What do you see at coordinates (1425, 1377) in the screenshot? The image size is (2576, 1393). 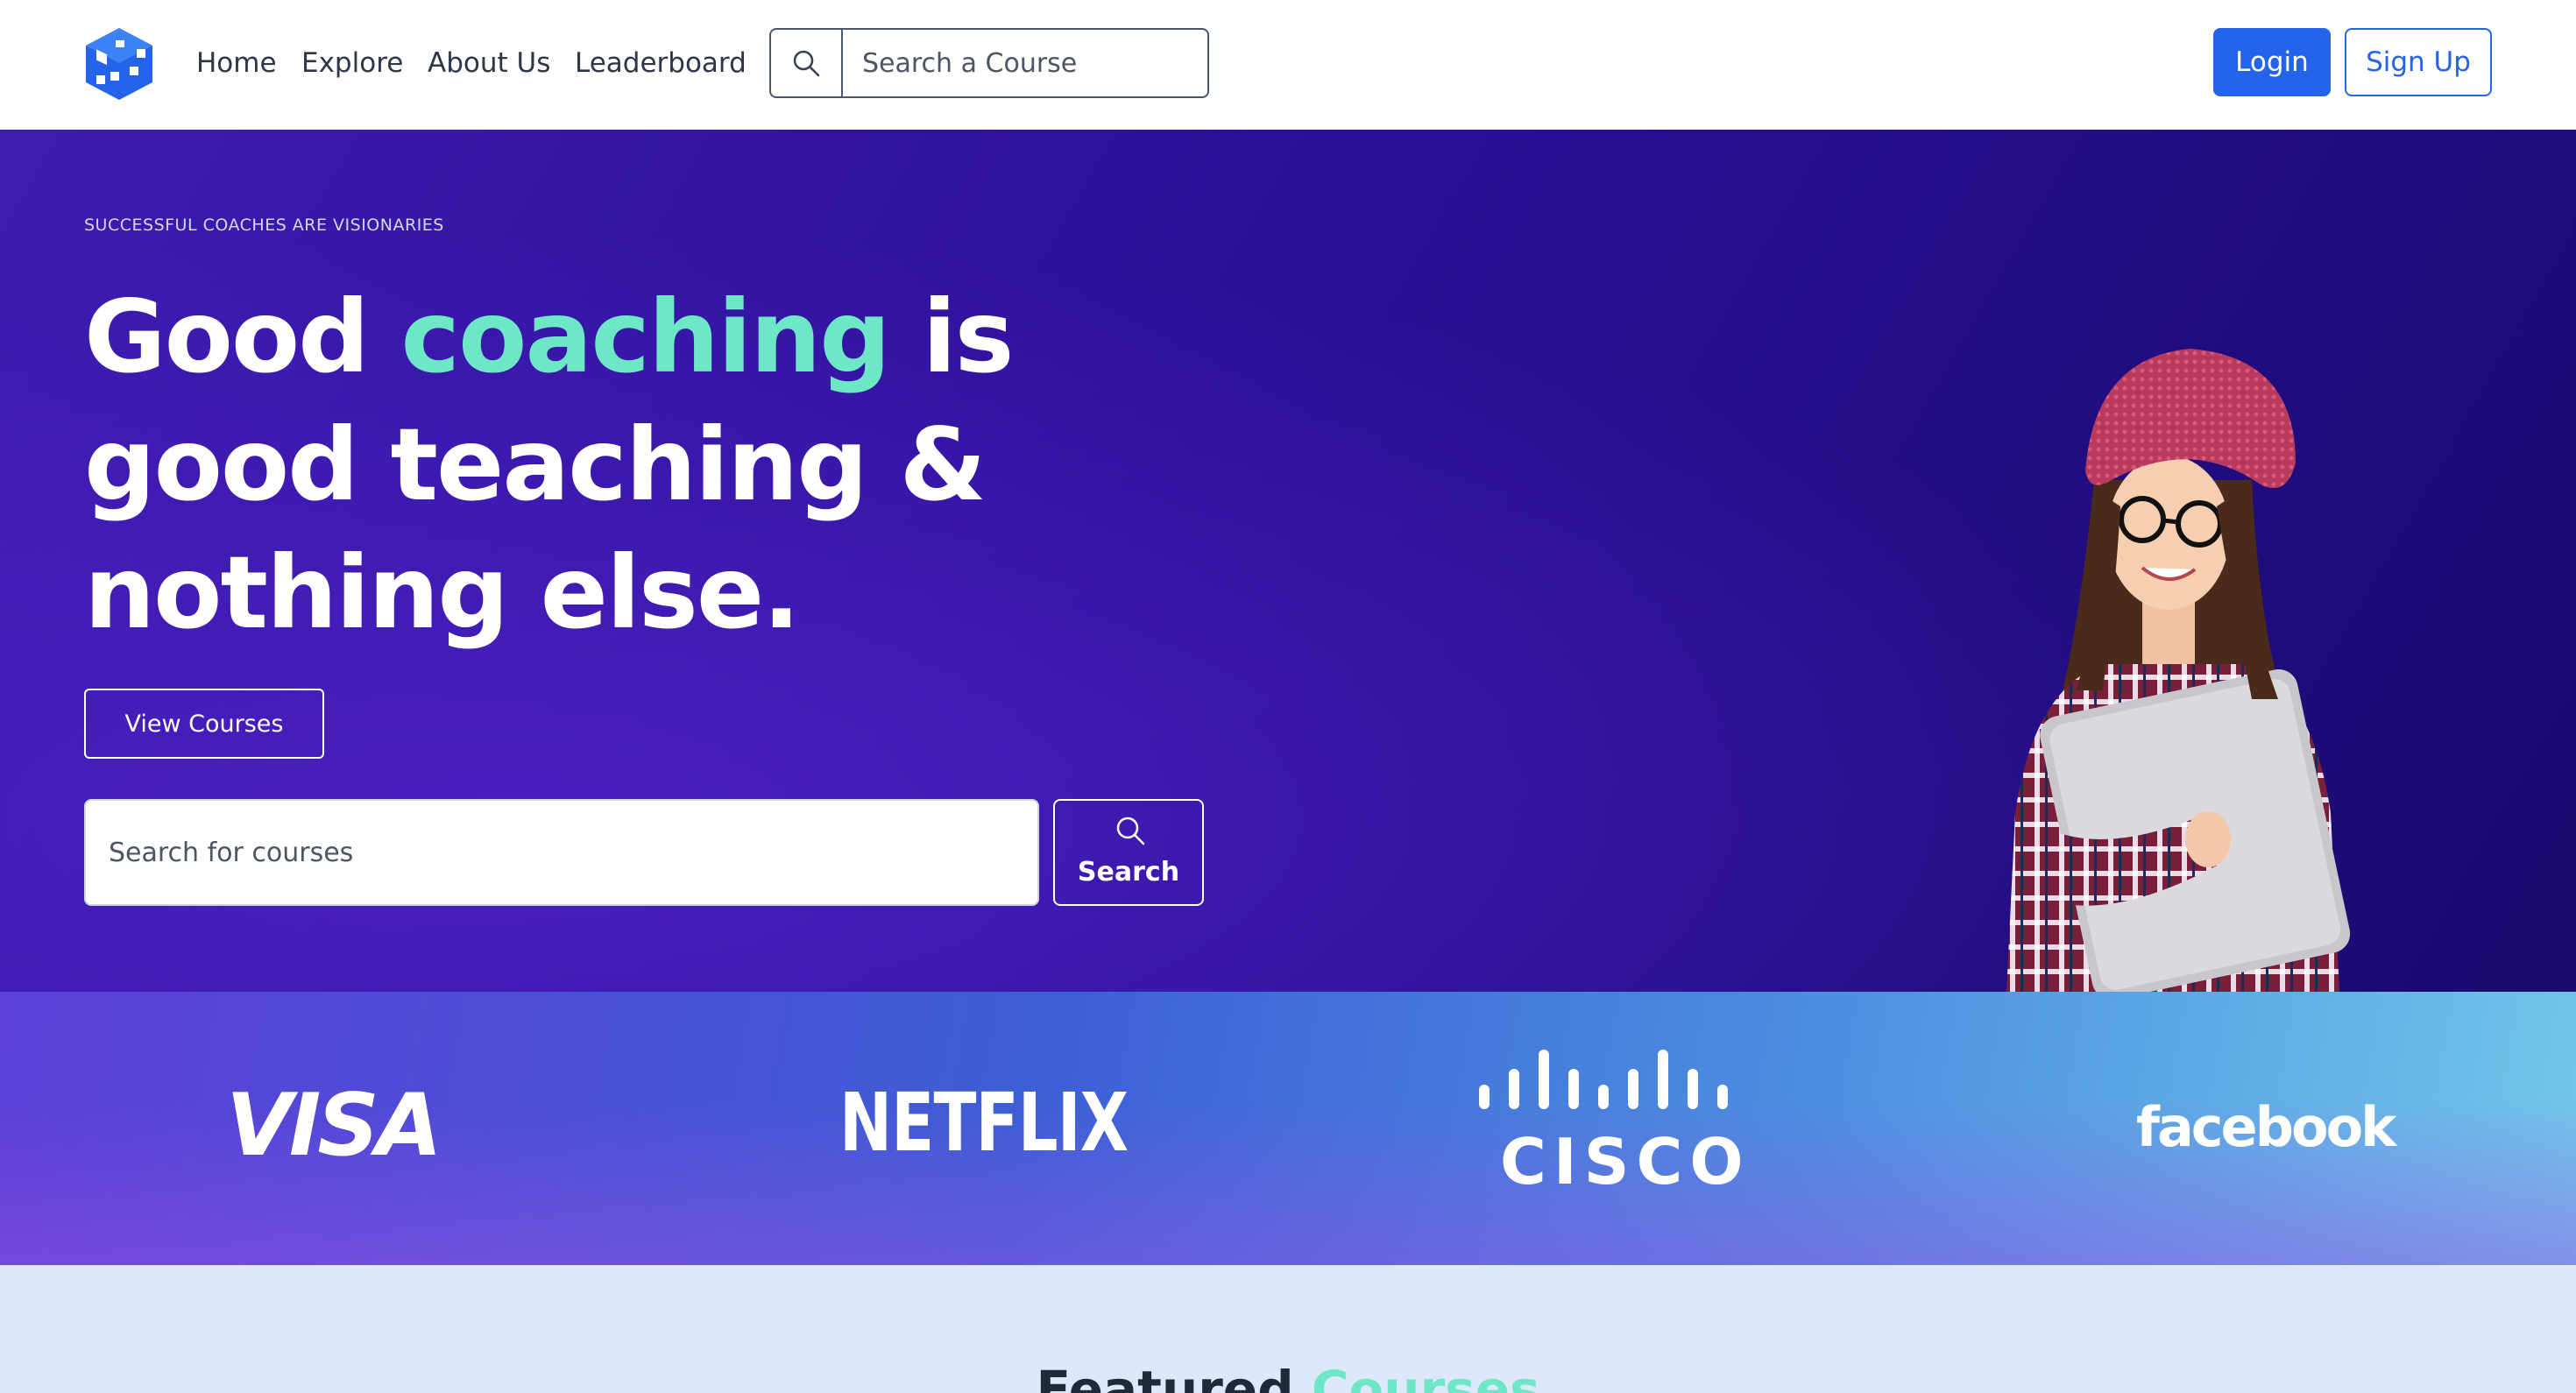 I see `featured-title-accent: Courses` at bounding box center [1425, 1377].